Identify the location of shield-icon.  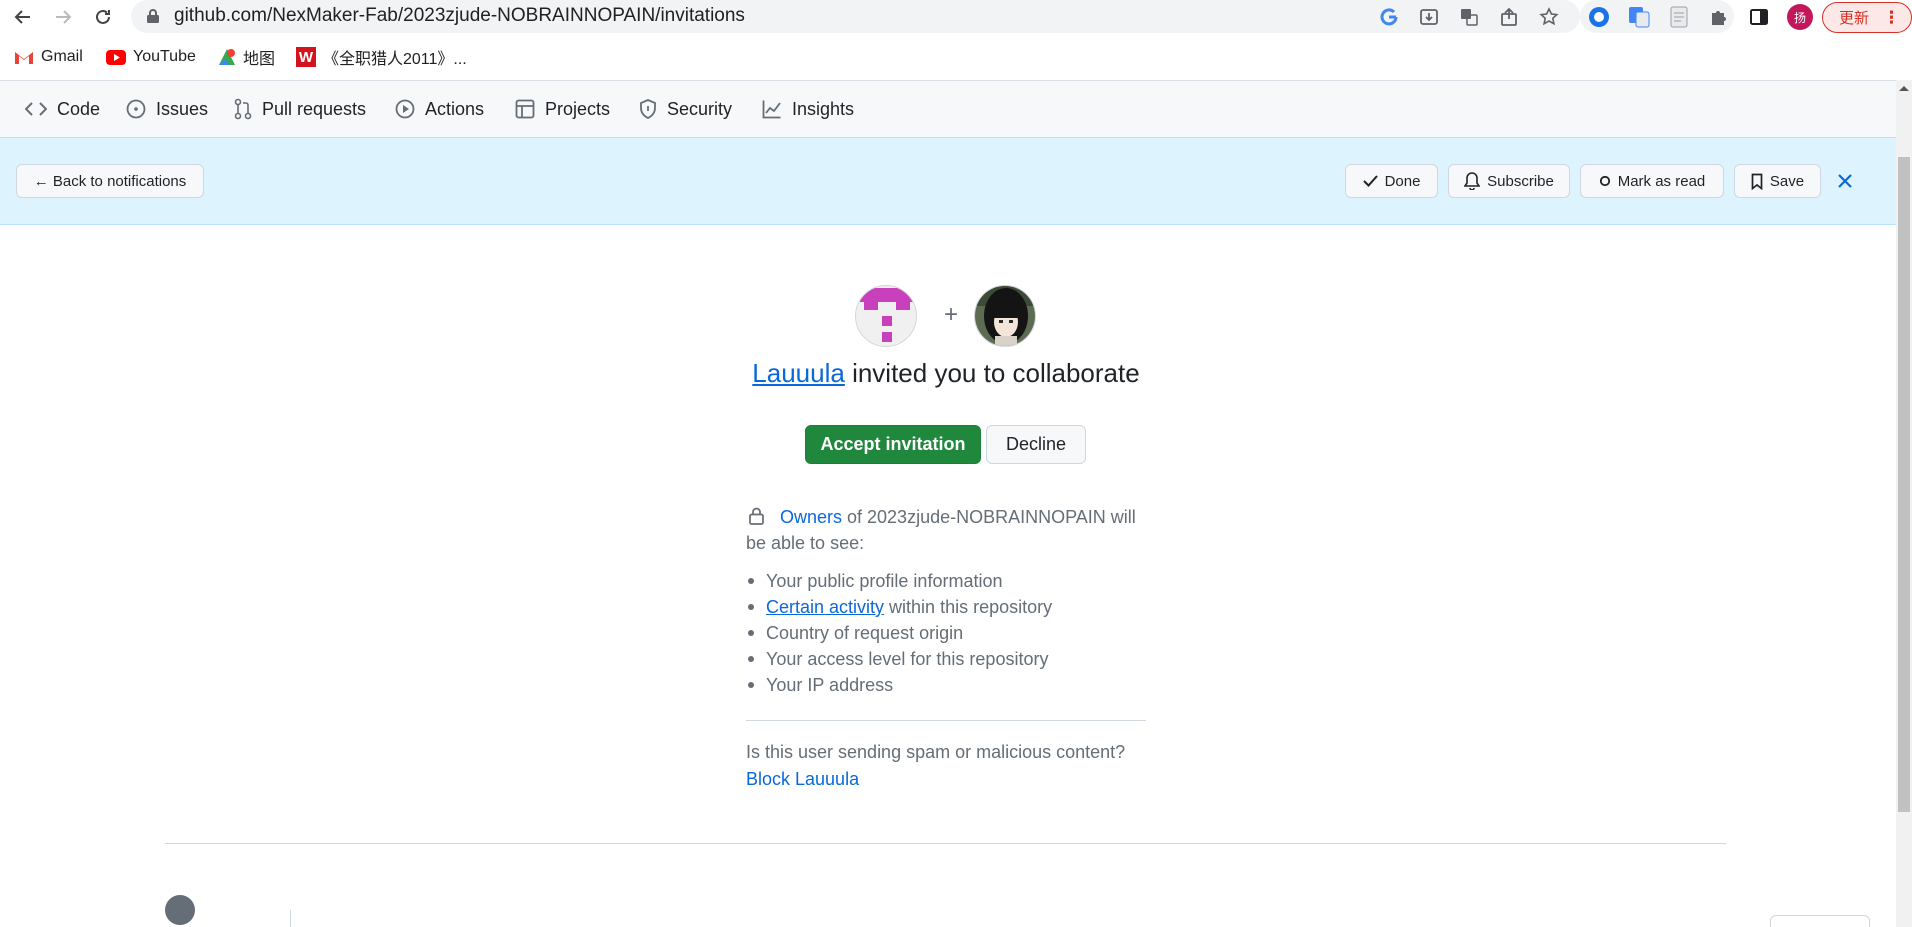
(648, 109).